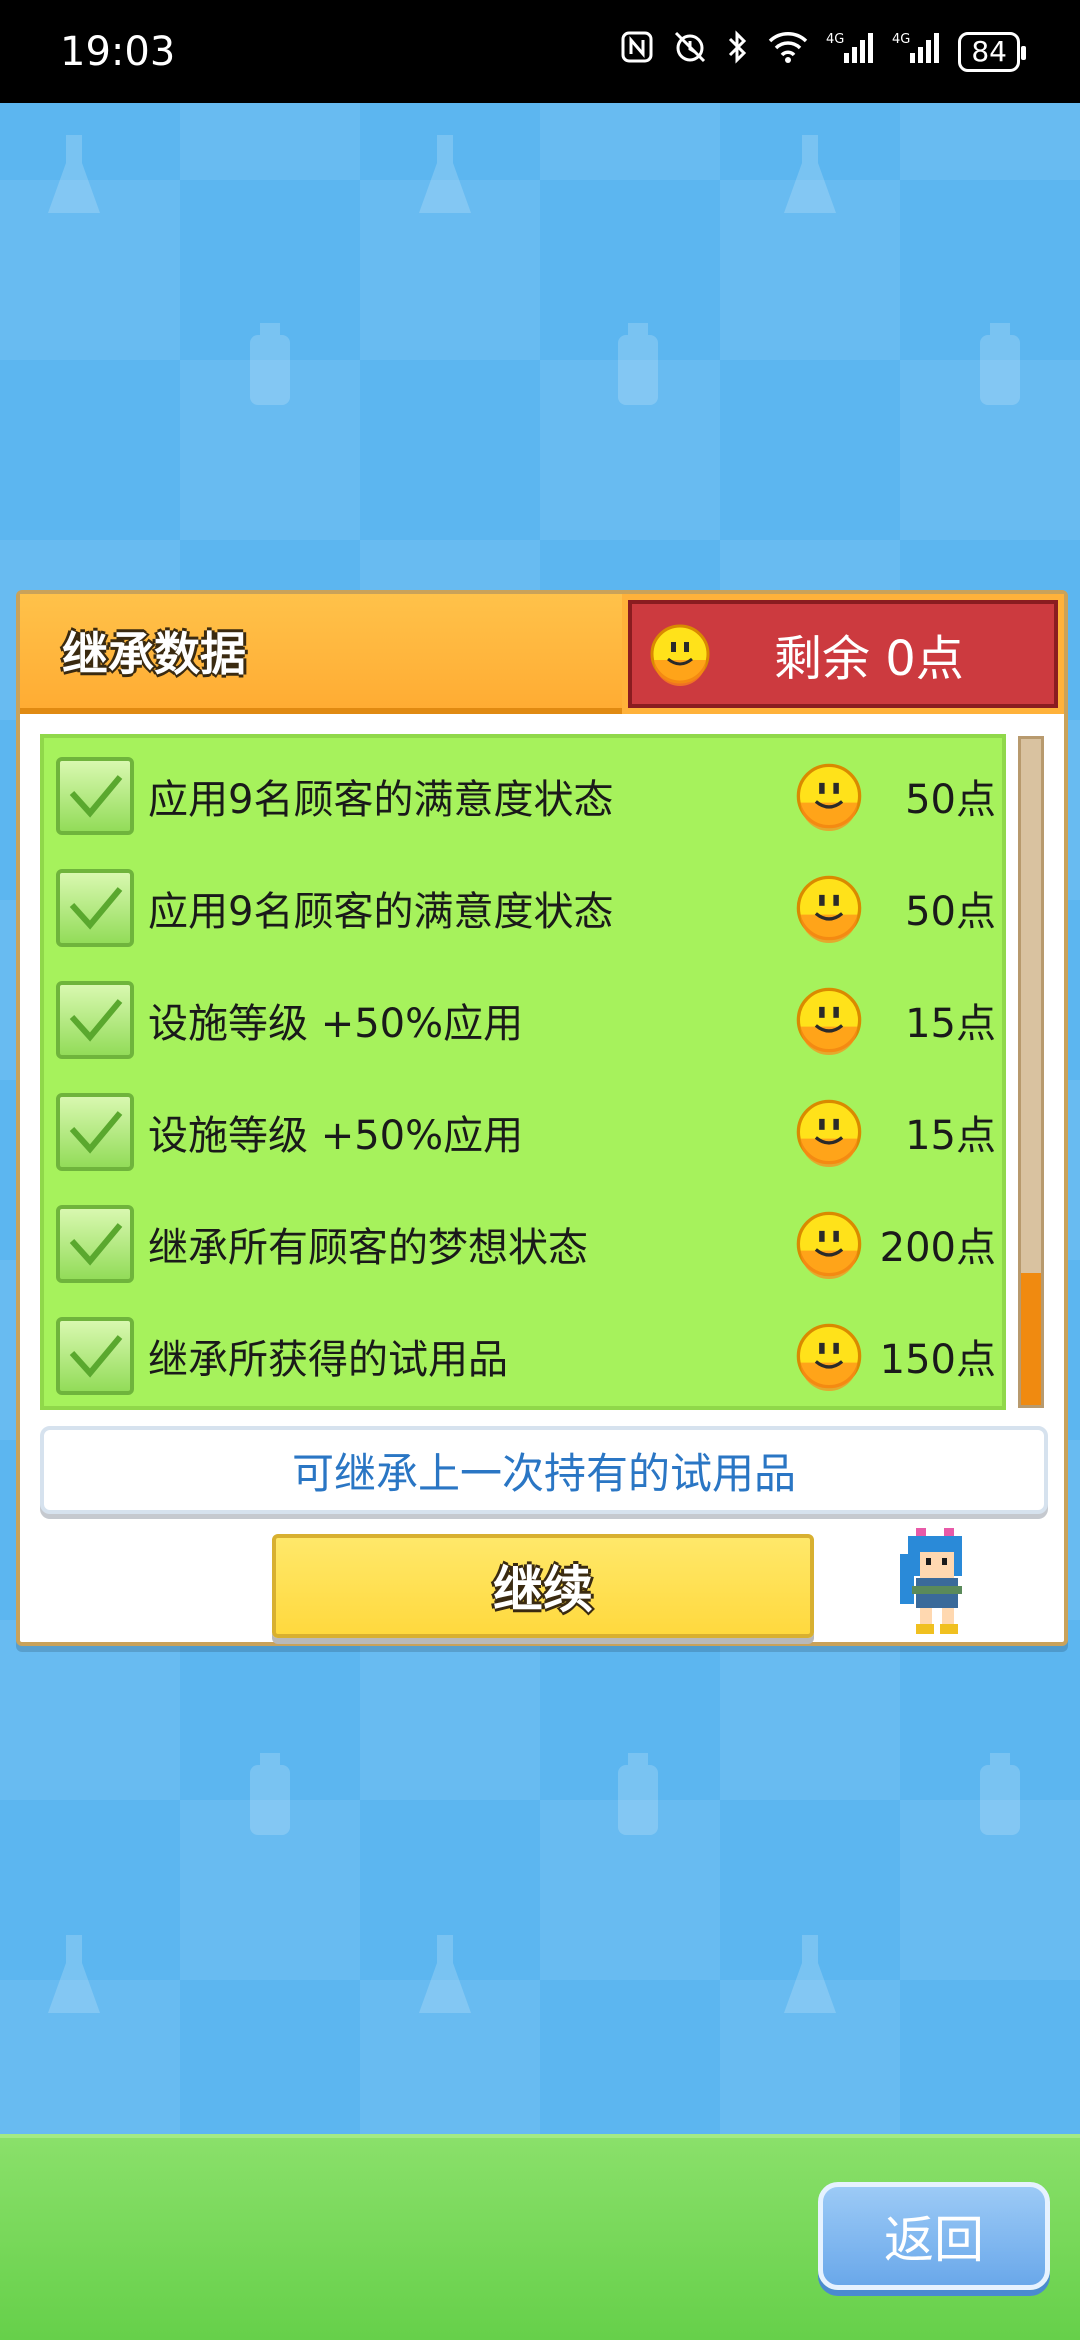 This screenshot has height=2340, width=1080. What do you see at coordinates (543, 1590) in the screenshot?
I see `continue-button-label: 继续` at bounding box center [543, 1590].